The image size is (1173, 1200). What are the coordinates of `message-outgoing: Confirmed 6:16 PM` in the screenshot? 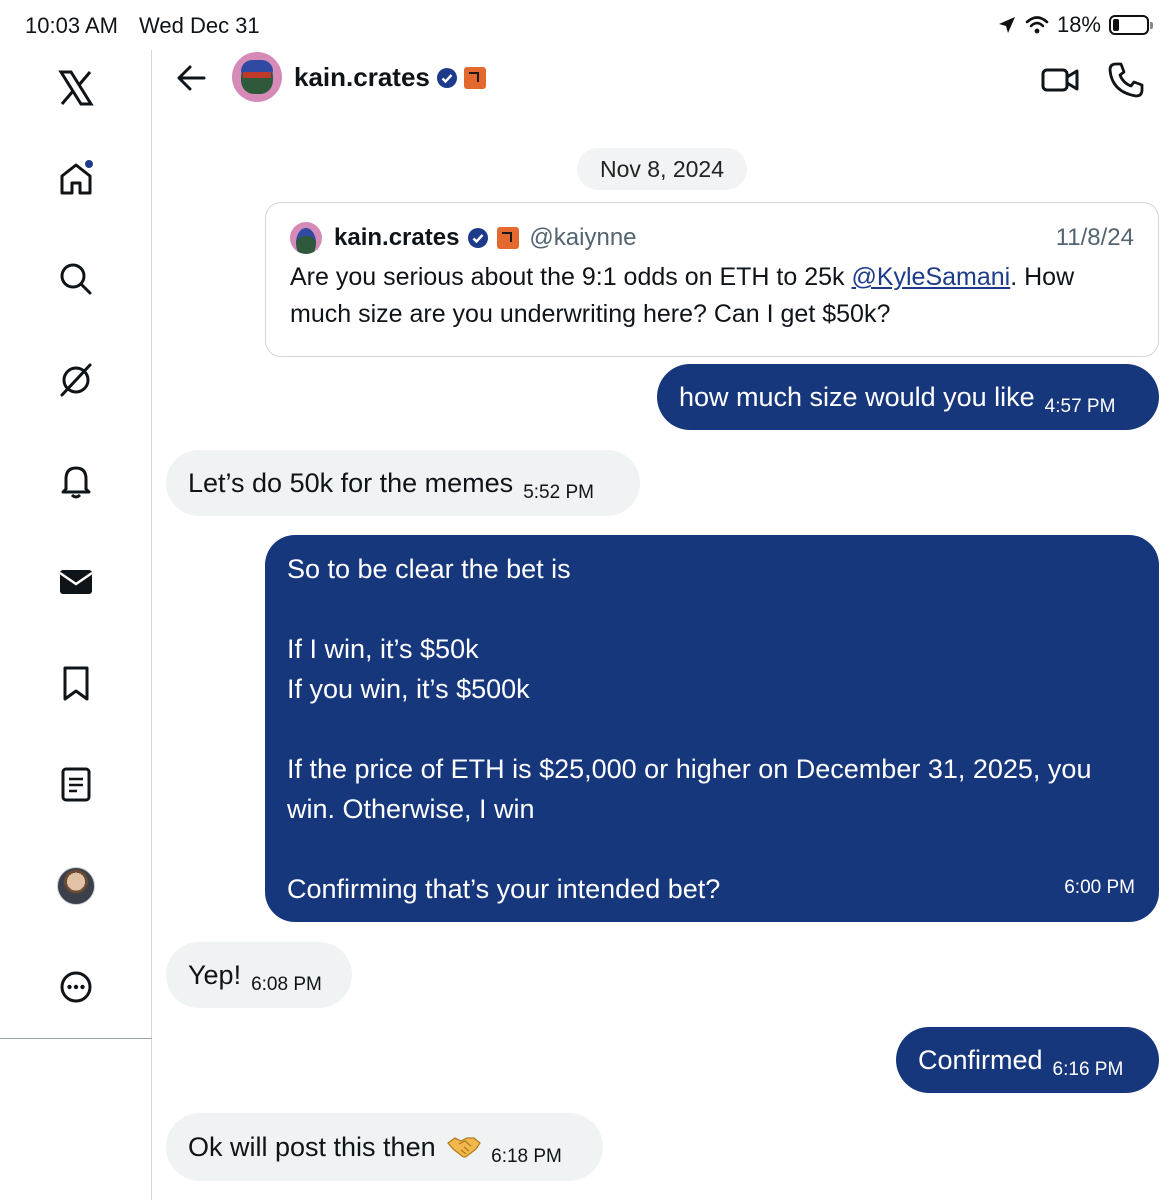 It's located at (1027, 1060).